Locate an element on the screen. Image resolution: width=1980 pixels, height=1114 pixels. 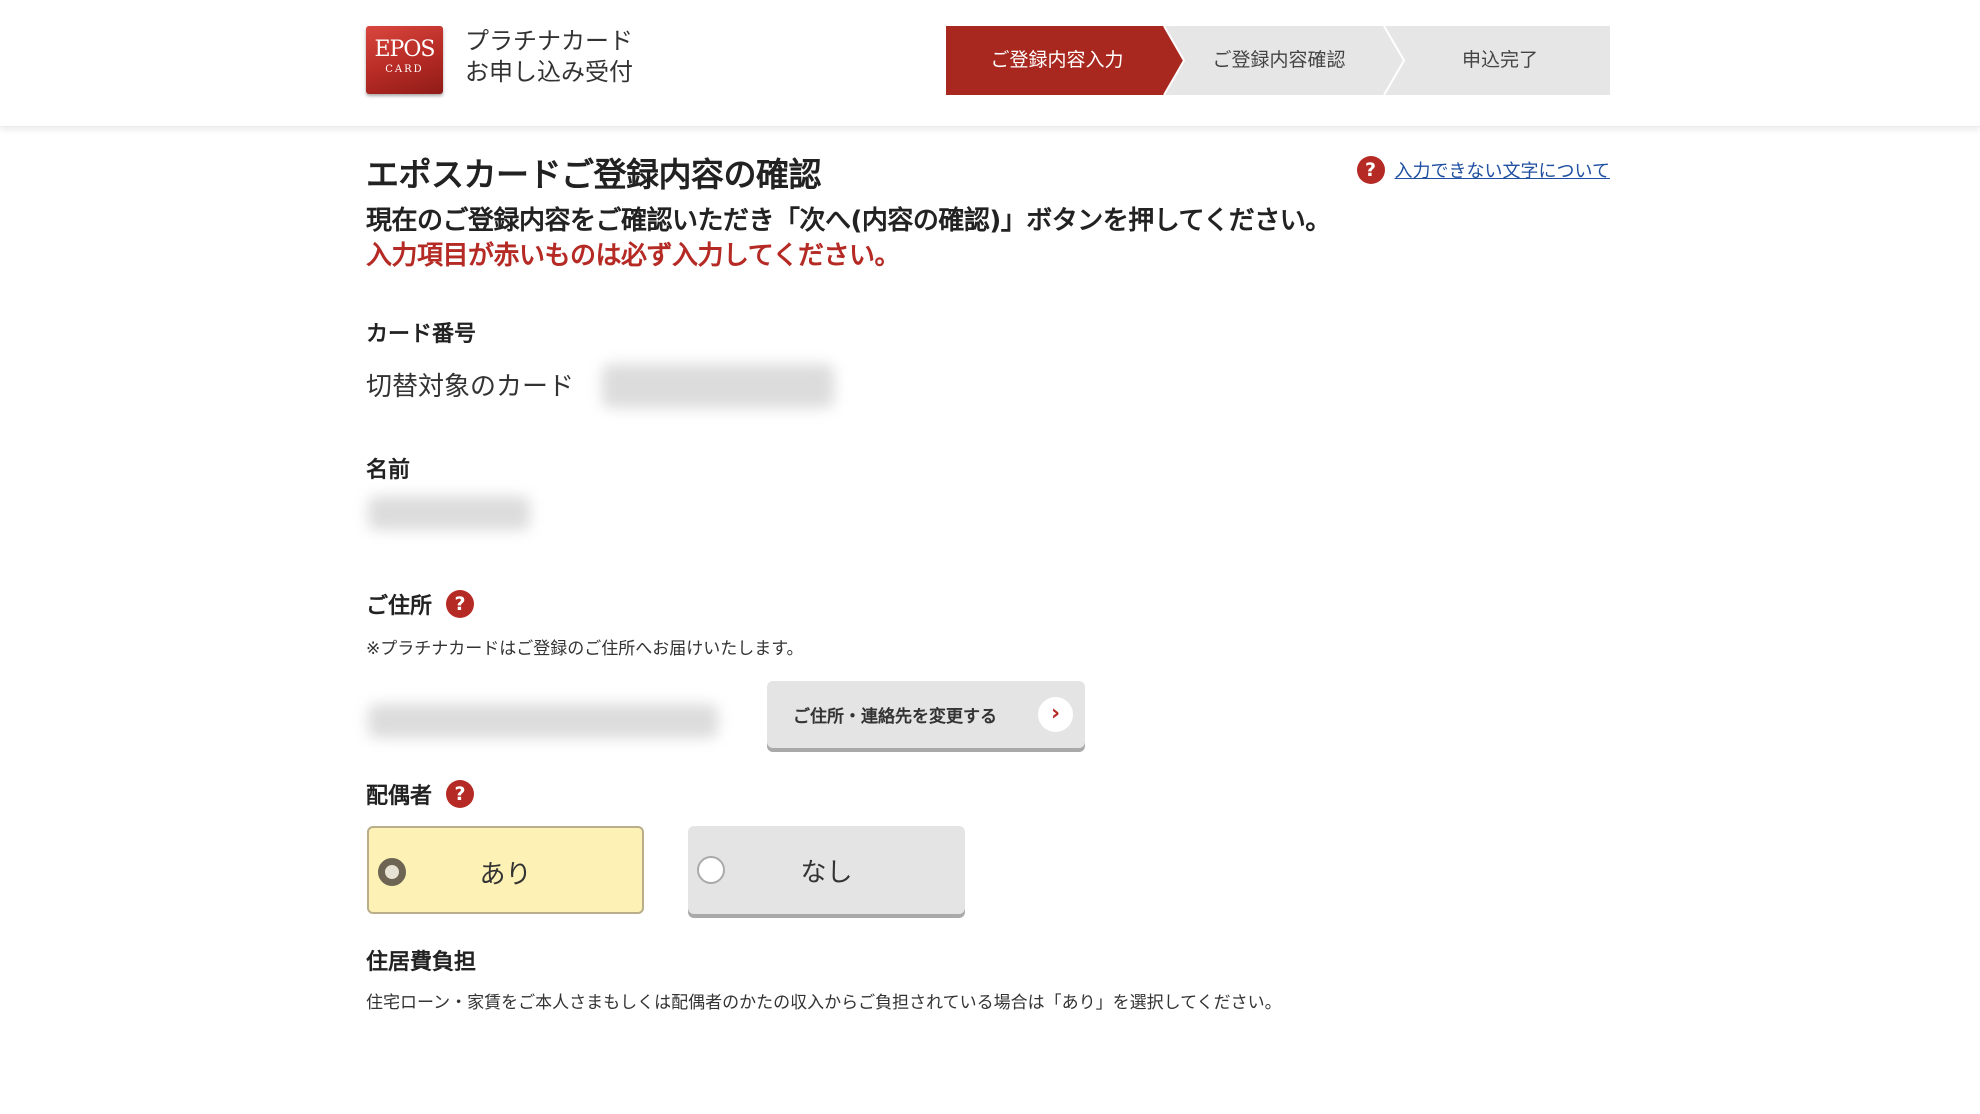
card-number-label: カード番号 is located at coordinates (421, 332).